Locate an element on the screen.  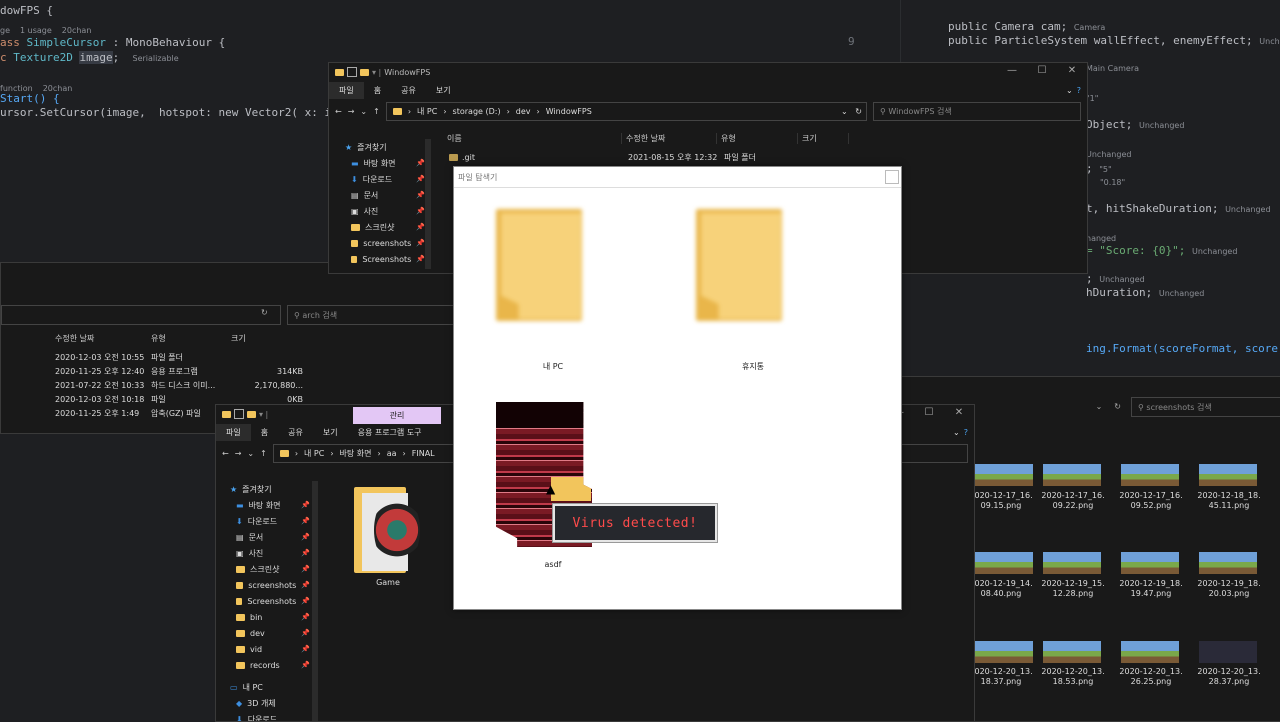
search-input: screenshots 검색 is located at coordinates (1178, 407).